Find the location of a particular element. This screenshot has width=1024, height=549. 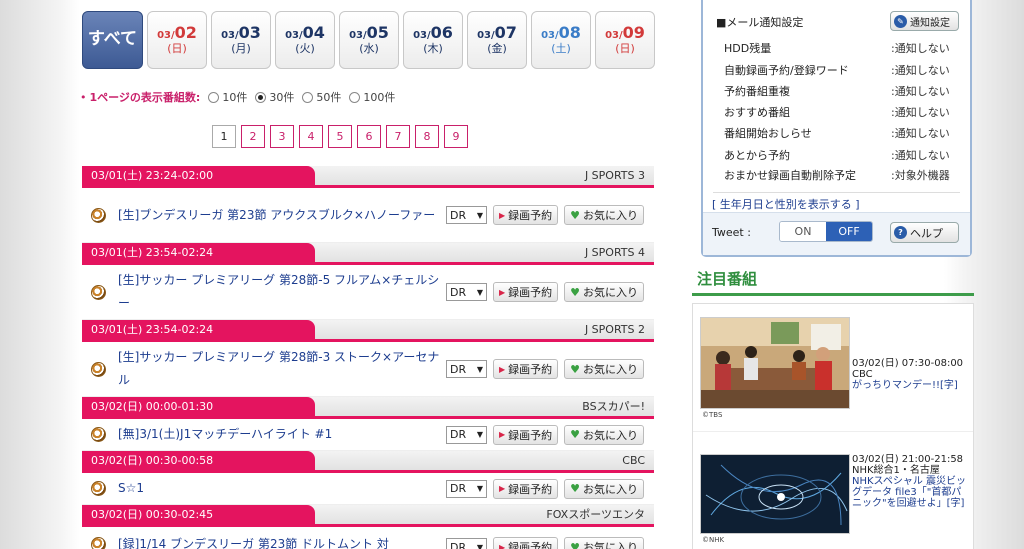

help-icon: ? is located at coordinates (900, 232).